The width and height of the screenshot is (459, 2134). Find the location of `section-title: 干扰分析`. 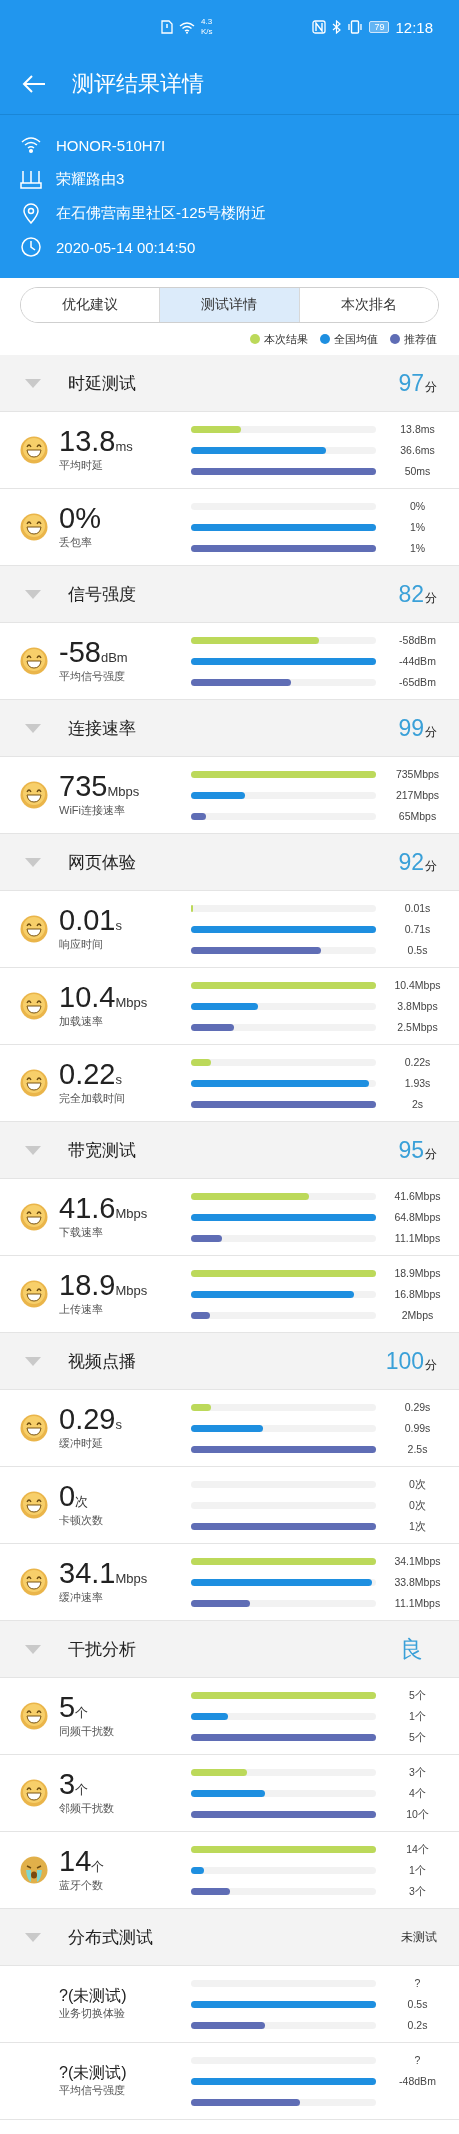

section-title: 干扰分析 is located at coordinates (102, 1649).